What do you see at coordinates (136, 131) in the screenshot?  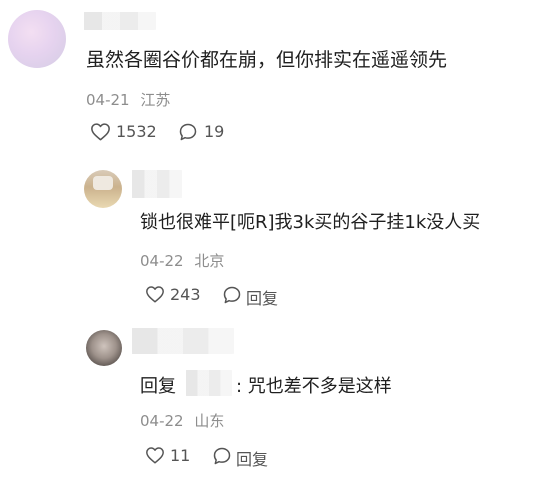 I see `like-count: 1532` at bounding box center [136, 131].